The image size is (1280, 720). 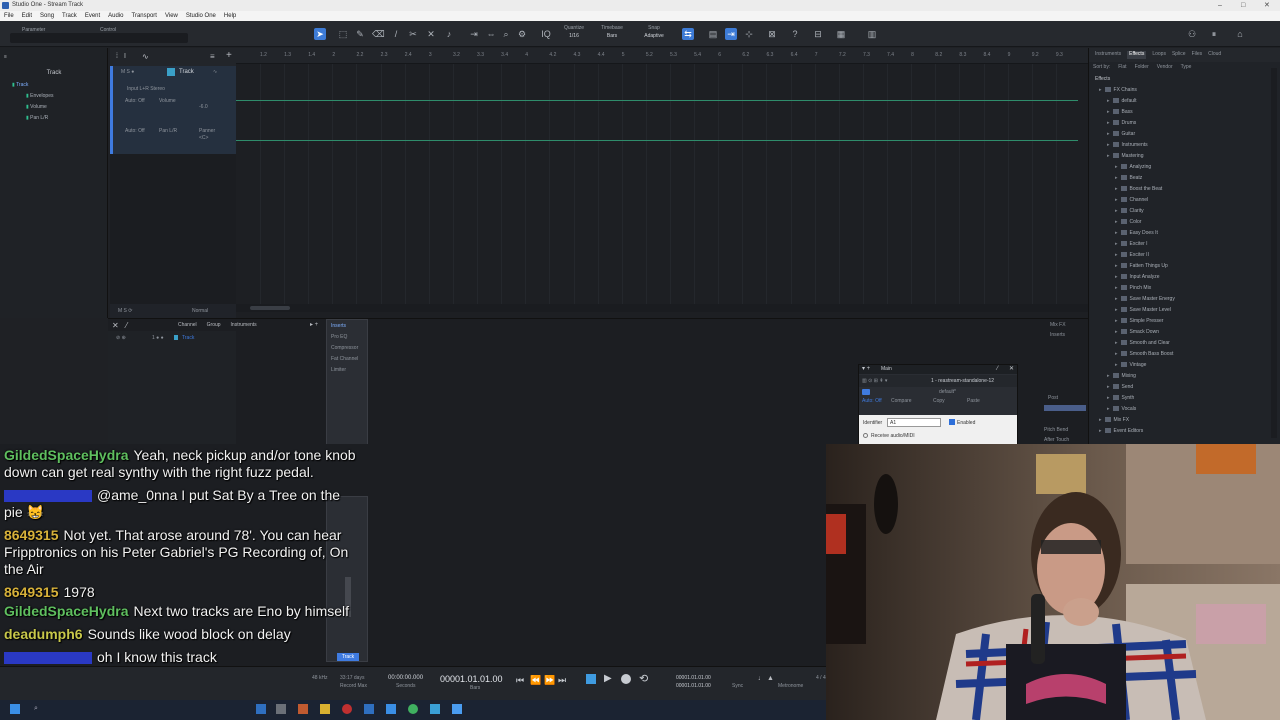 What do you see at coordinates (171, 16) in the screenshot?
I see `menu-item-view: View` at bounding box center [171, 16].